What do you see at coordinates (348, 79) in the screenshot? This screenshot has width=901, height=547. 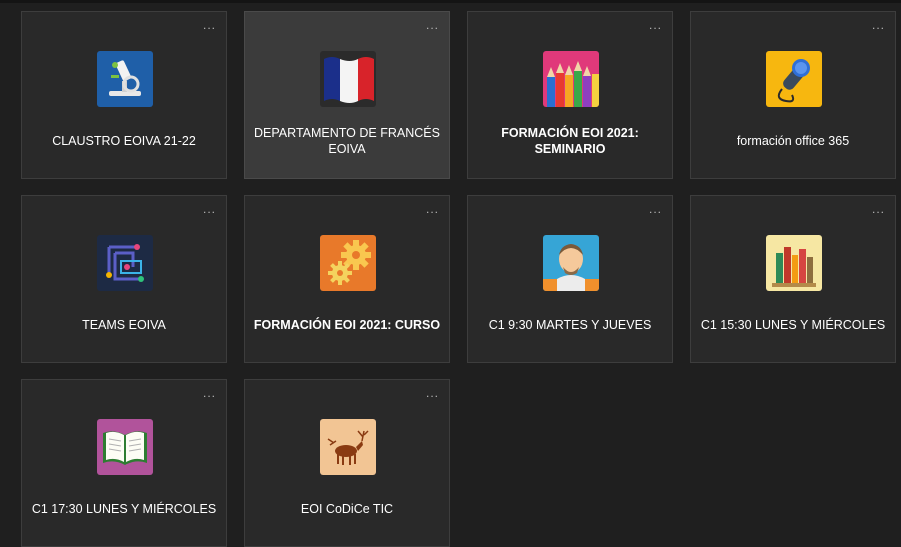 I see `french-flag-icon` at bounding box center [348, 79].